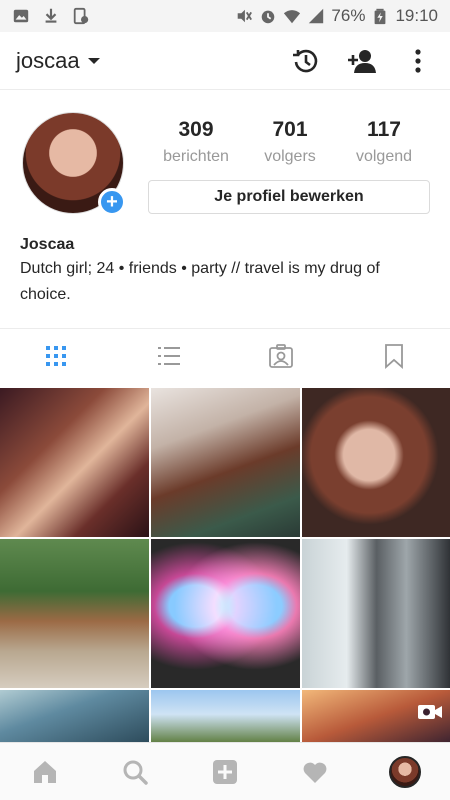  I want to click on home-icon, so click(45, 772).